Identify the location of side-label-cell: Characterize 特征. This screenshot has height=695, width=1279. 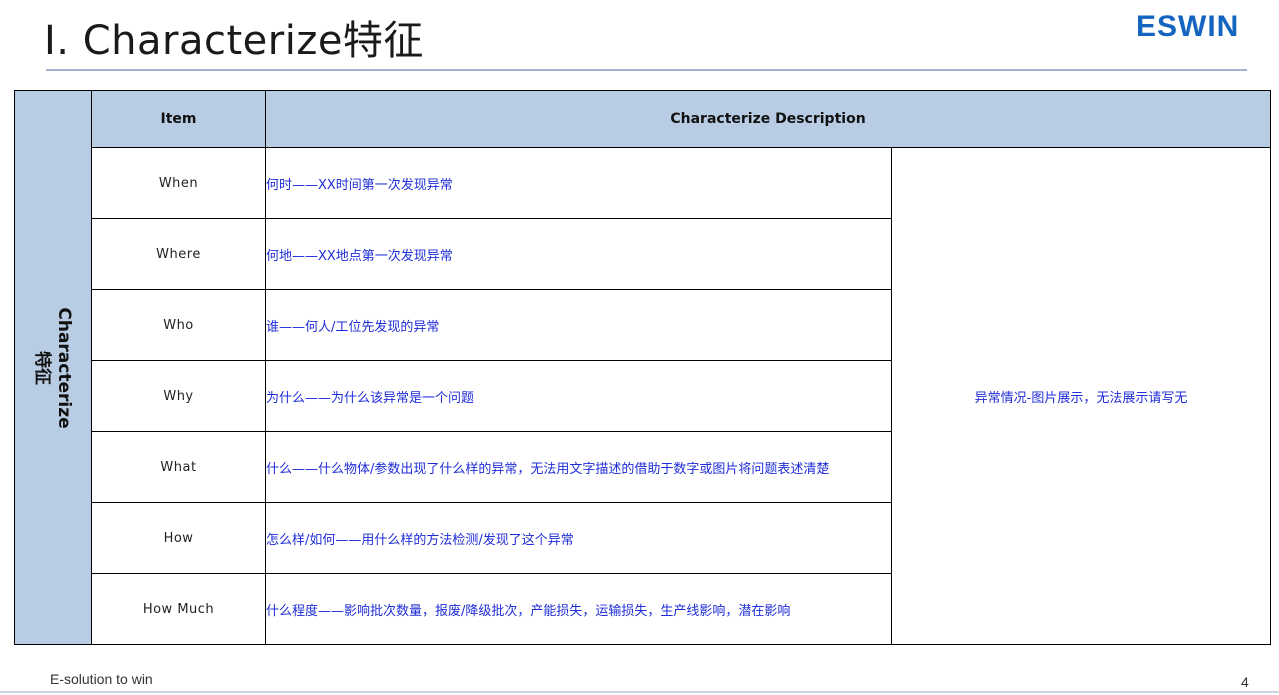
(53, 367).